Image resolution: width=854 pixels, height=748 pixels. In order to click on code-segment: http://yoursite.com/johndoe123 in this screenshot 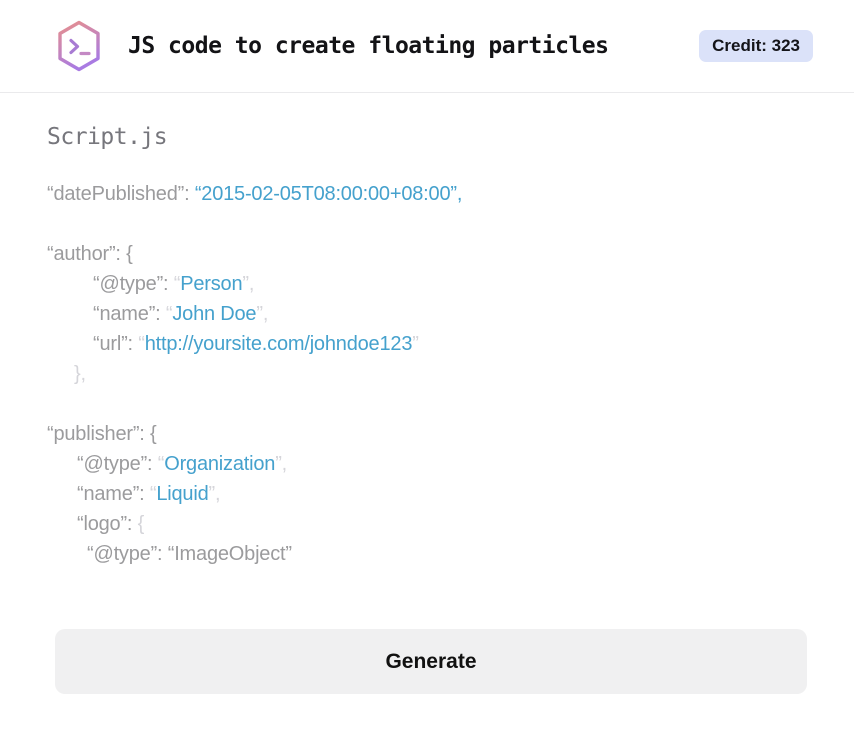, I will do `click(278, 344)`.